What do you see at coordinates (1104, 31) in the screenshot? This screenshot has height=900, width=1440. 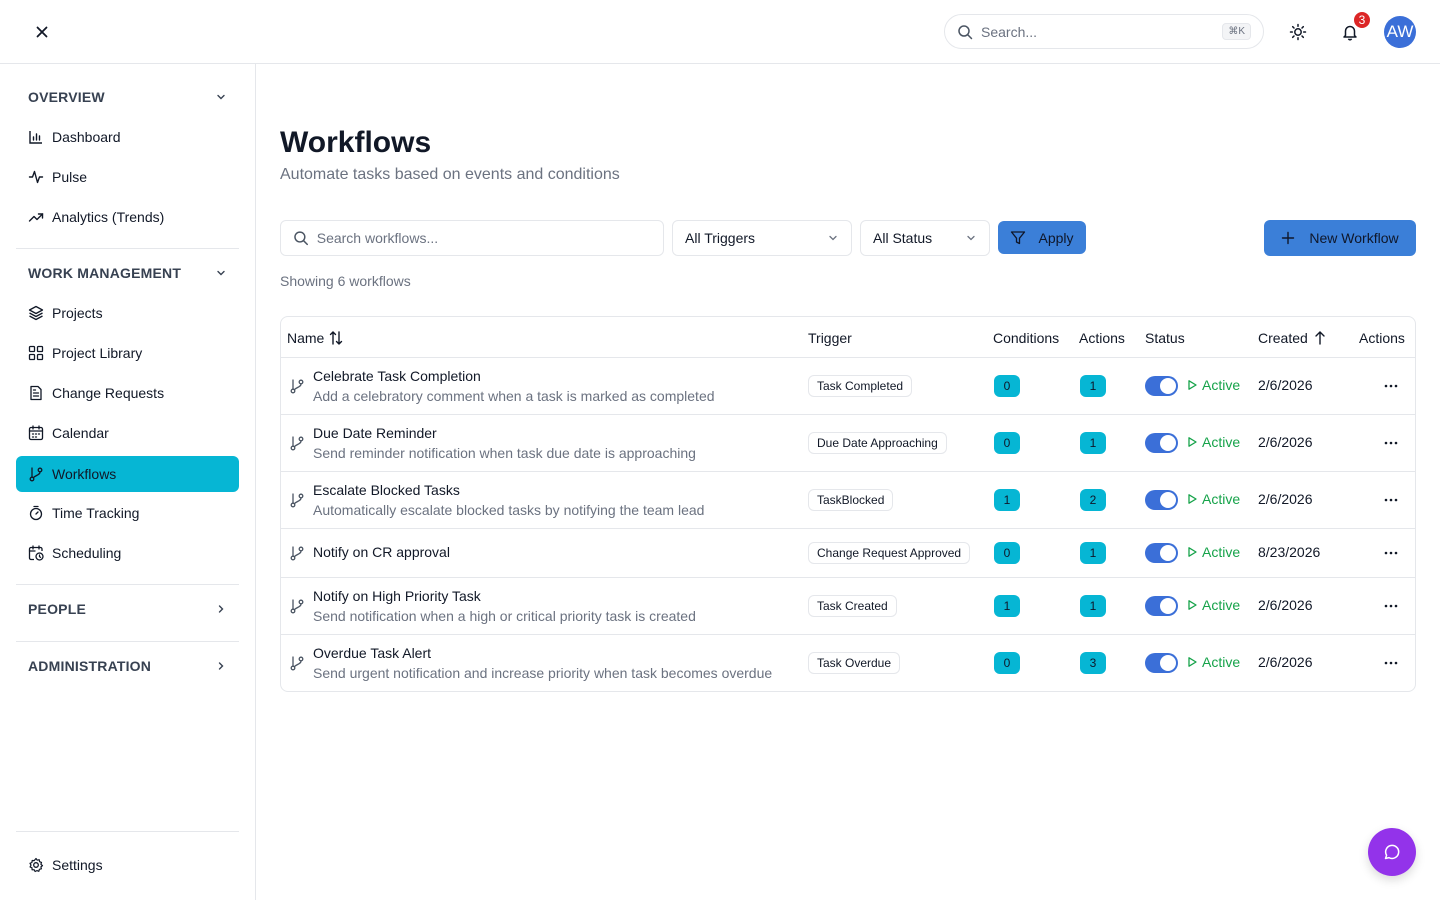 I see `global-search-input: Search... ⌘K` at bounding box center [1104, 31].